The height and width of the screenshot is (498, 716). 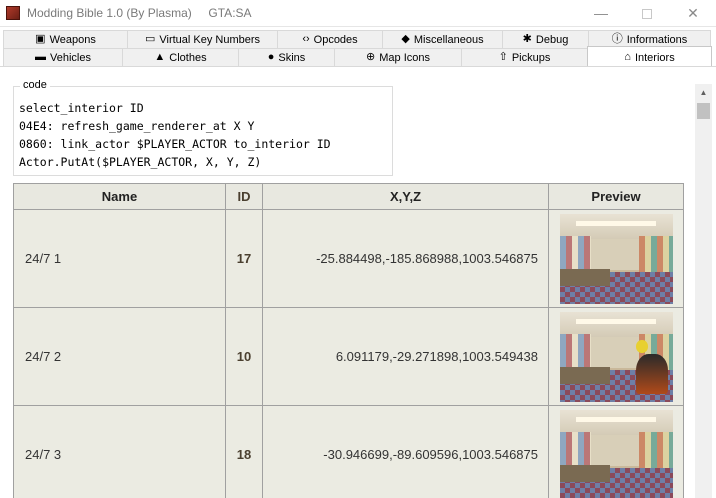 I want to click on home-icon: ⌂, so click(x=627, y=57).